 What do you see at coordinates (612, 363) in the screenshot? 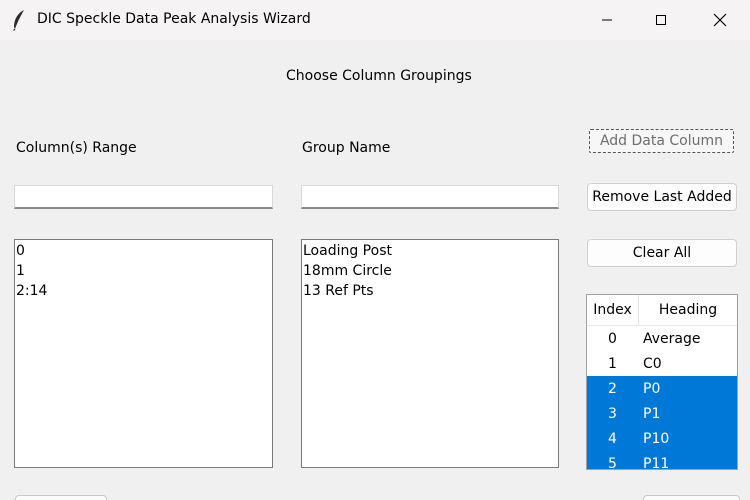
I see `row-index: 1` at bounding box center [612, 363].